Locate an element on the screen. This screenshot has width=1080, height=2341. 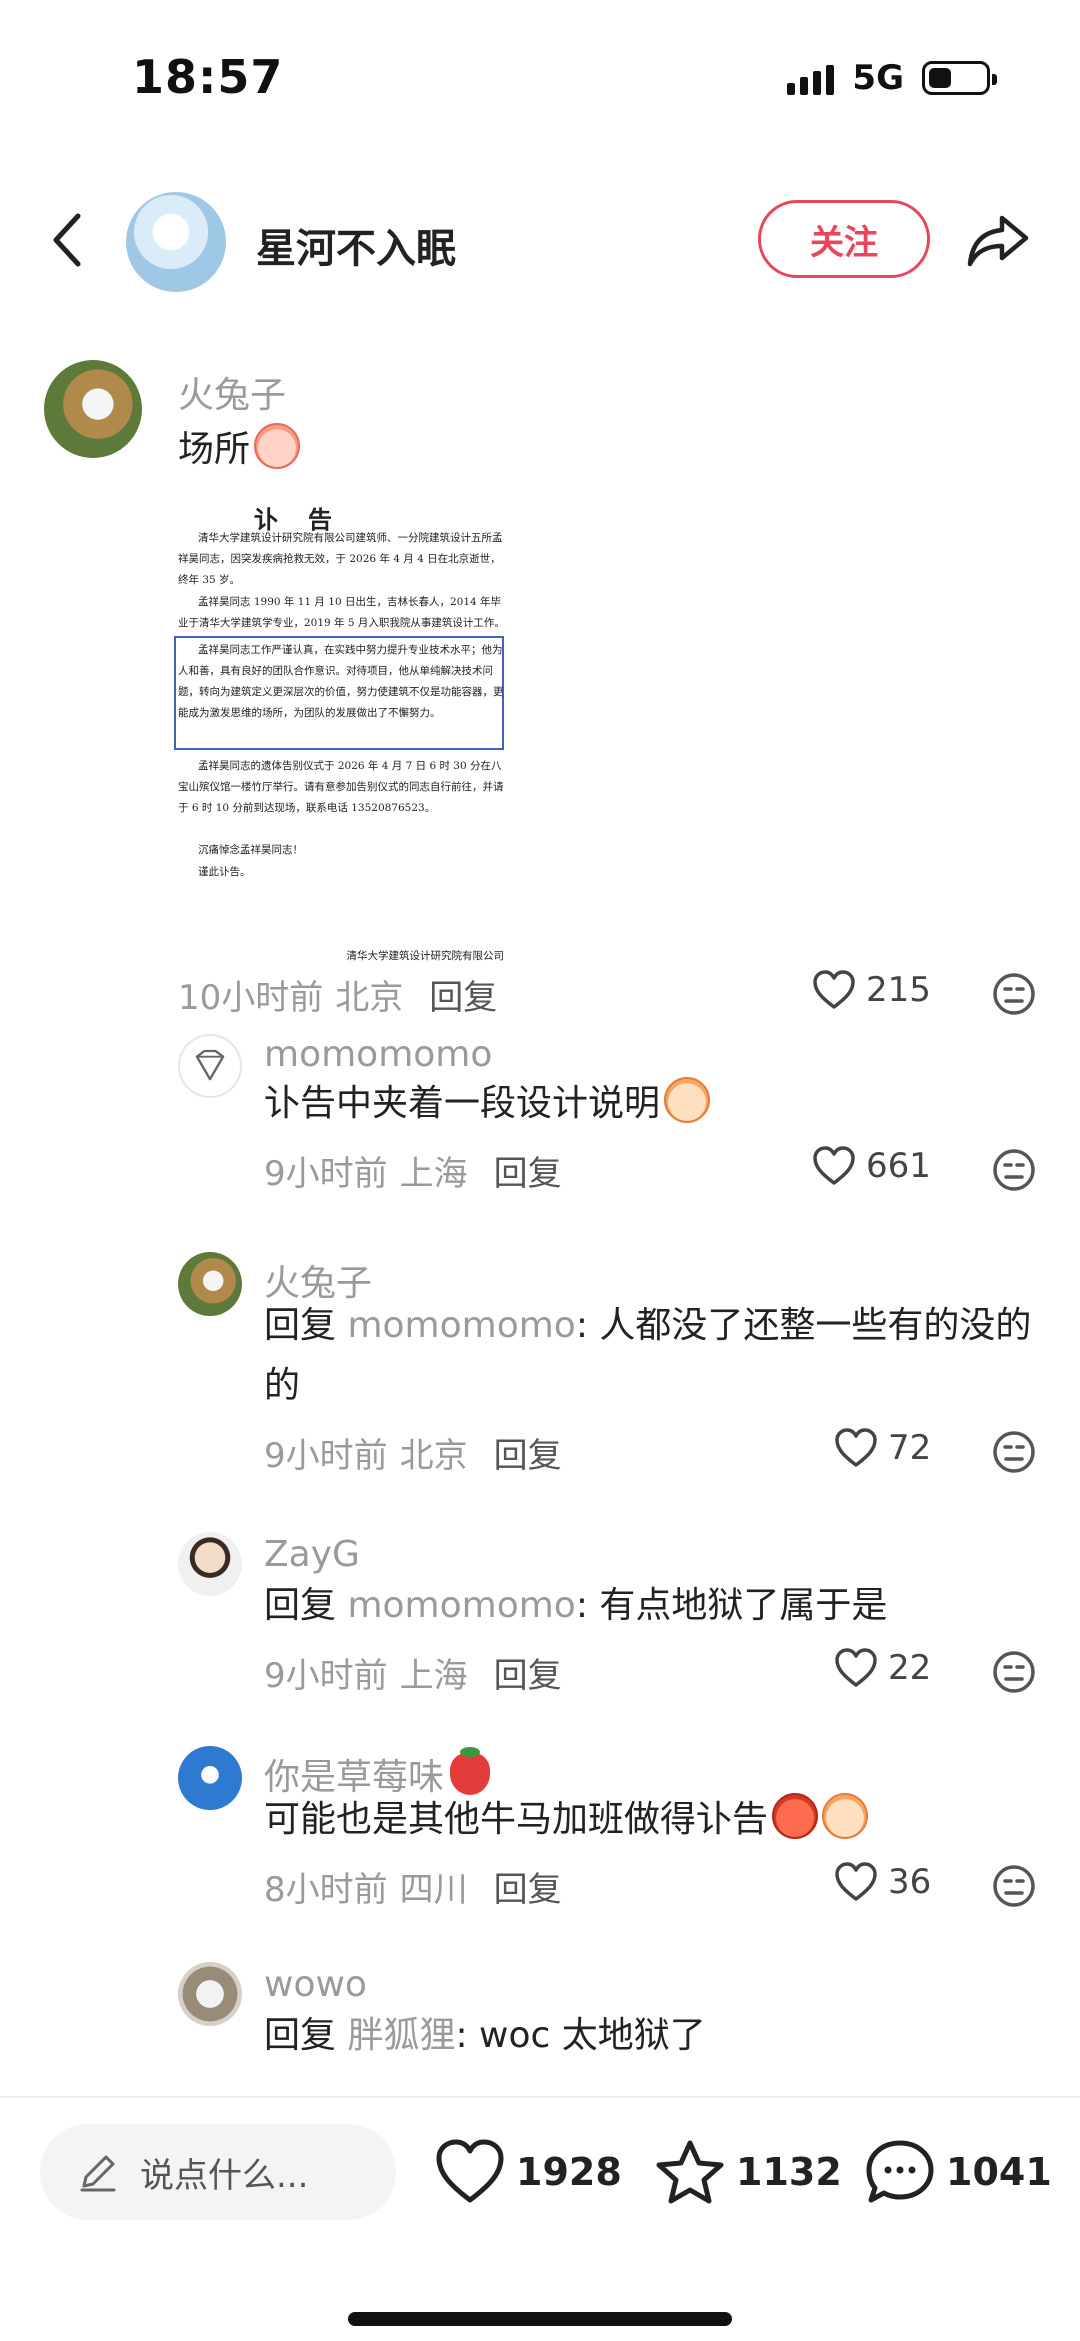
author-name: 星河不入眠 is located at coordinates (356, 245).